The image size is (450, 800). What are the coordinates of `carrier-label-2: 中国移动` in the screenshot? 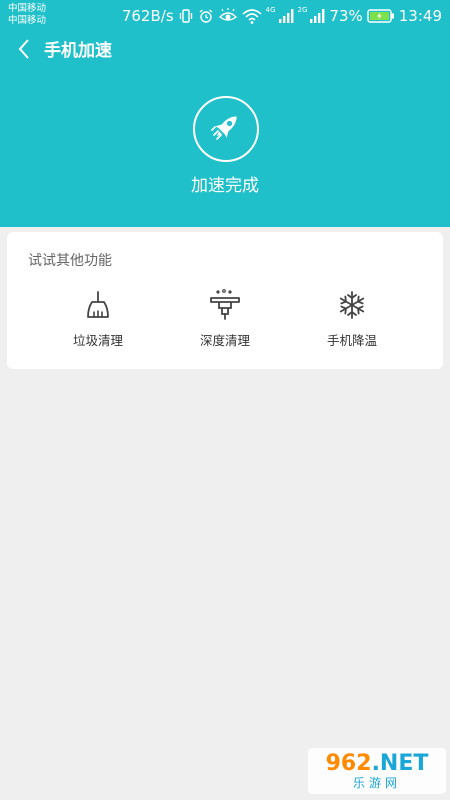 It's located at (27, 20).